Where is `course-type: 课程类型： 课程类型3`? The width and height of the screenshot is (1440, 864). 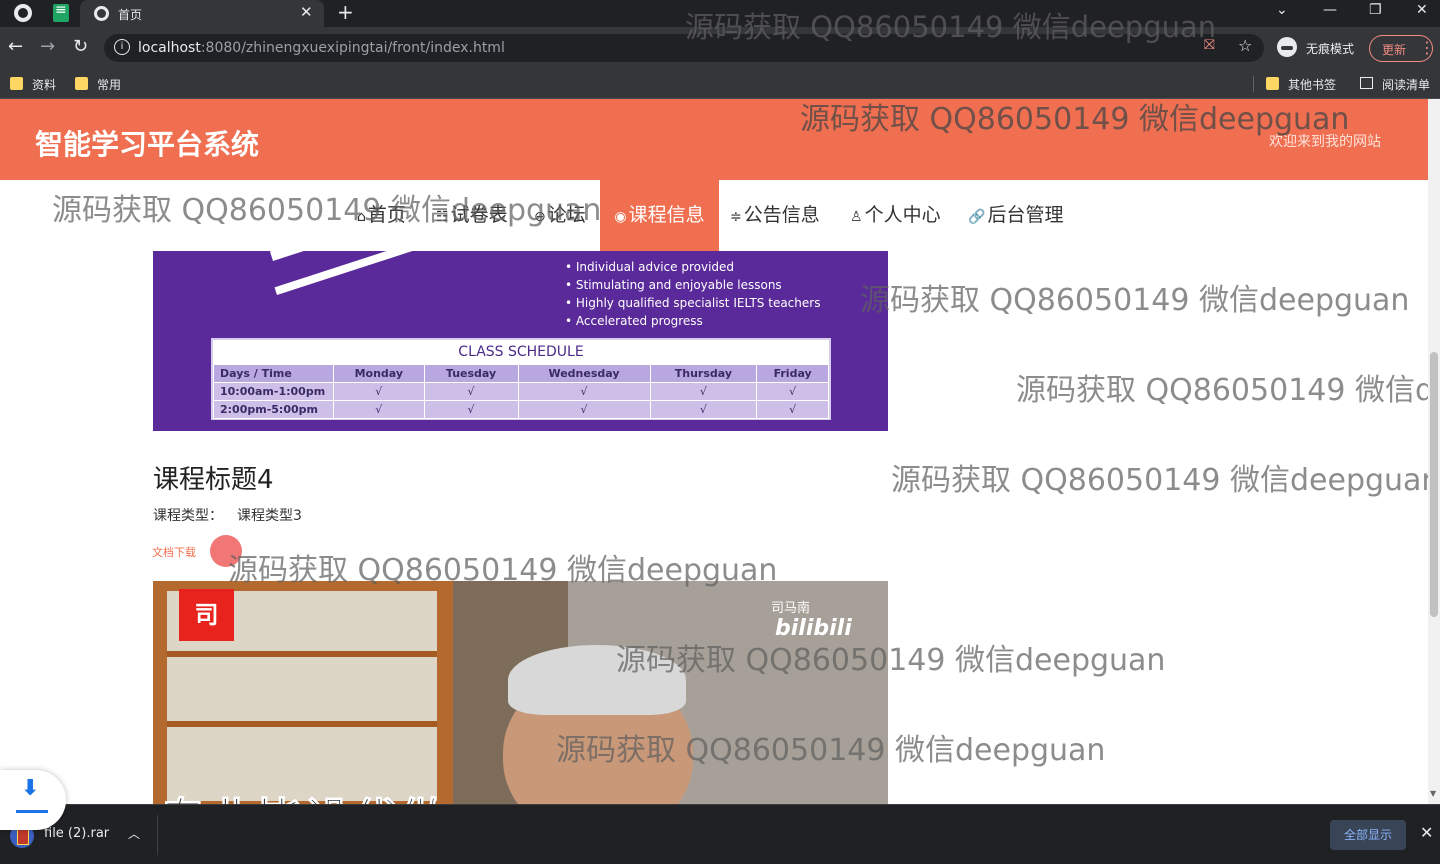 course-type: 课程类型： 课程类型3 is located at coordinates (234, 515).